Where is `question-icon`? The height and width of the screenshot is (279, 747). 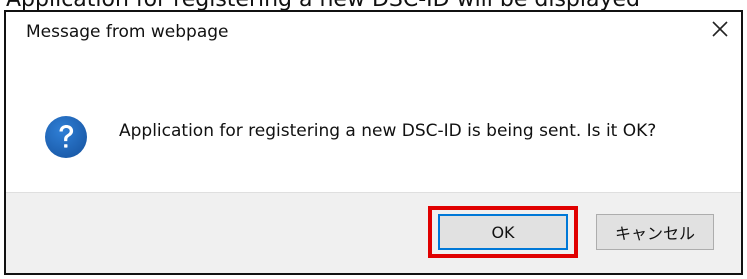
question-icon is located at coordinates (66, 137).